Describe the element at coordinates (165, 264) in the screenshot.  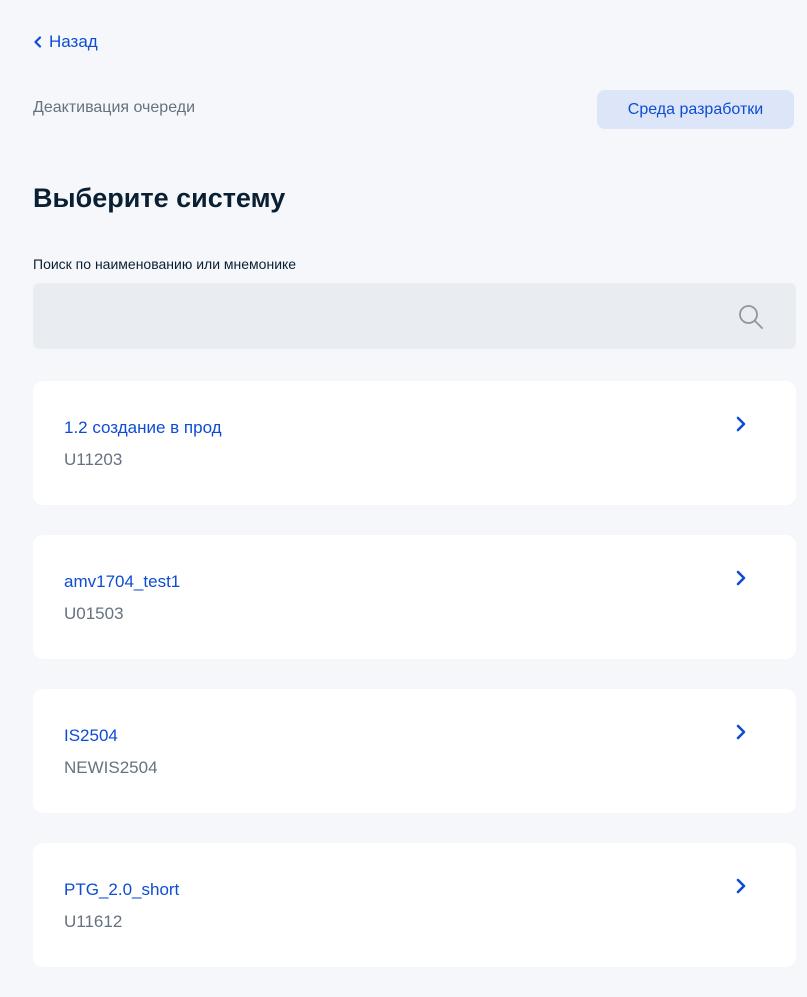
I see `search-label: Поиск по наименованию или мнемонике` at that location.